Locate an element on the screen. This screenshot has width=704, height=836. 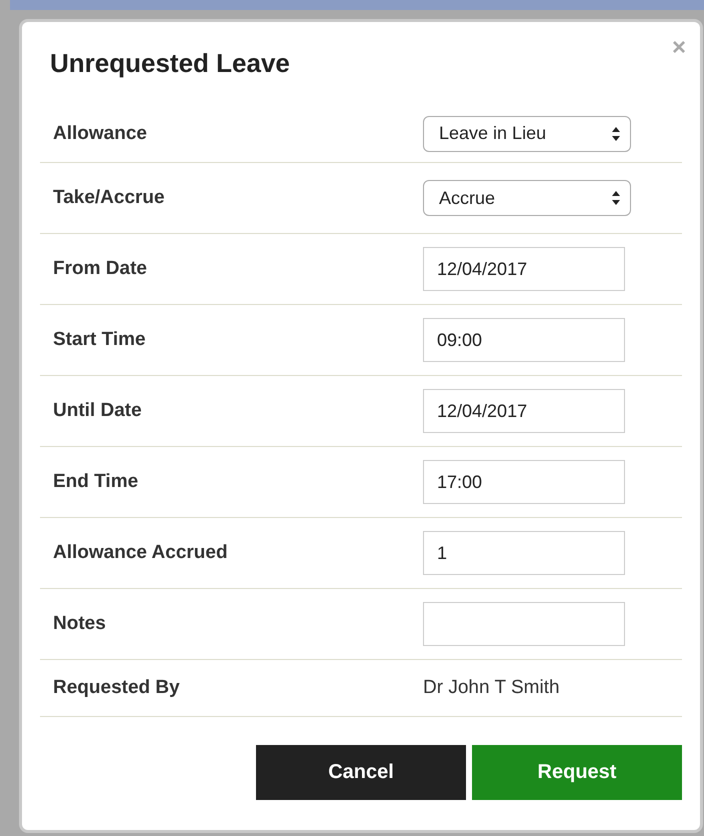
request-button: Request is located at coordinates (577, 772).